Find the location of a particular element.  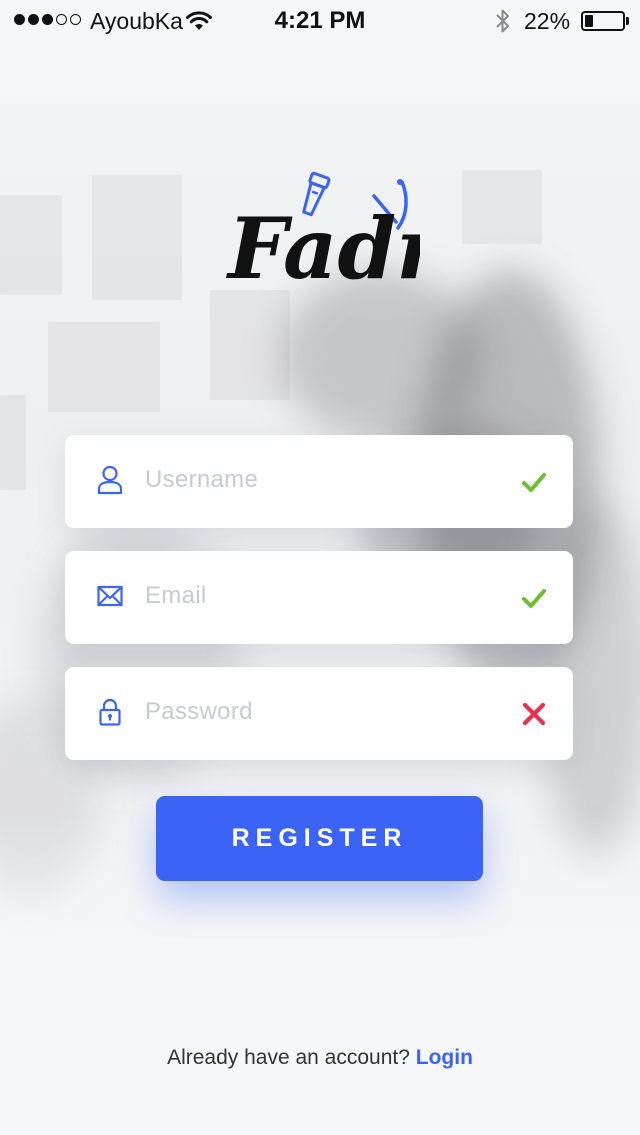

logo-wordmark: Fadr is located at coordinates (323, 248).